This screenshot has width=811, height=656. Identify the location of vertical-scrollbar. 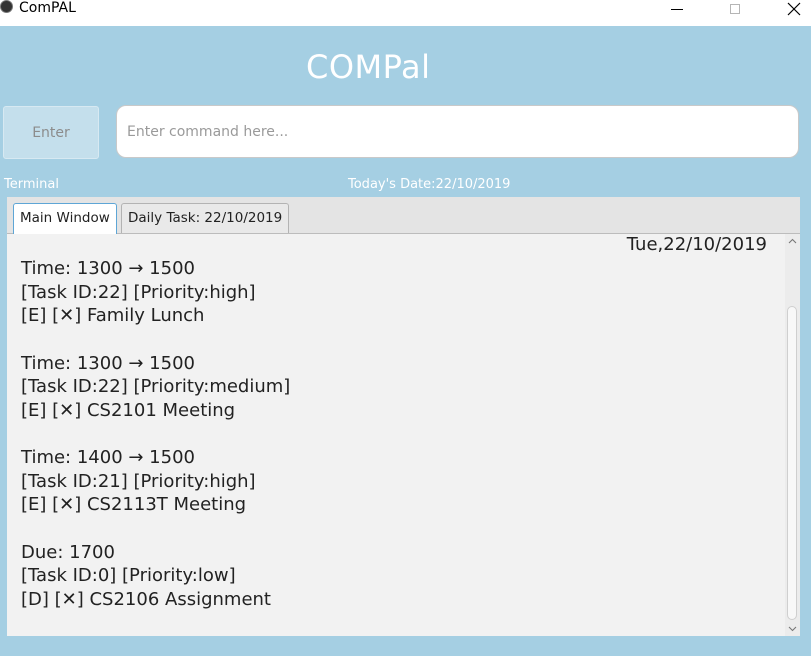
(792, 435).